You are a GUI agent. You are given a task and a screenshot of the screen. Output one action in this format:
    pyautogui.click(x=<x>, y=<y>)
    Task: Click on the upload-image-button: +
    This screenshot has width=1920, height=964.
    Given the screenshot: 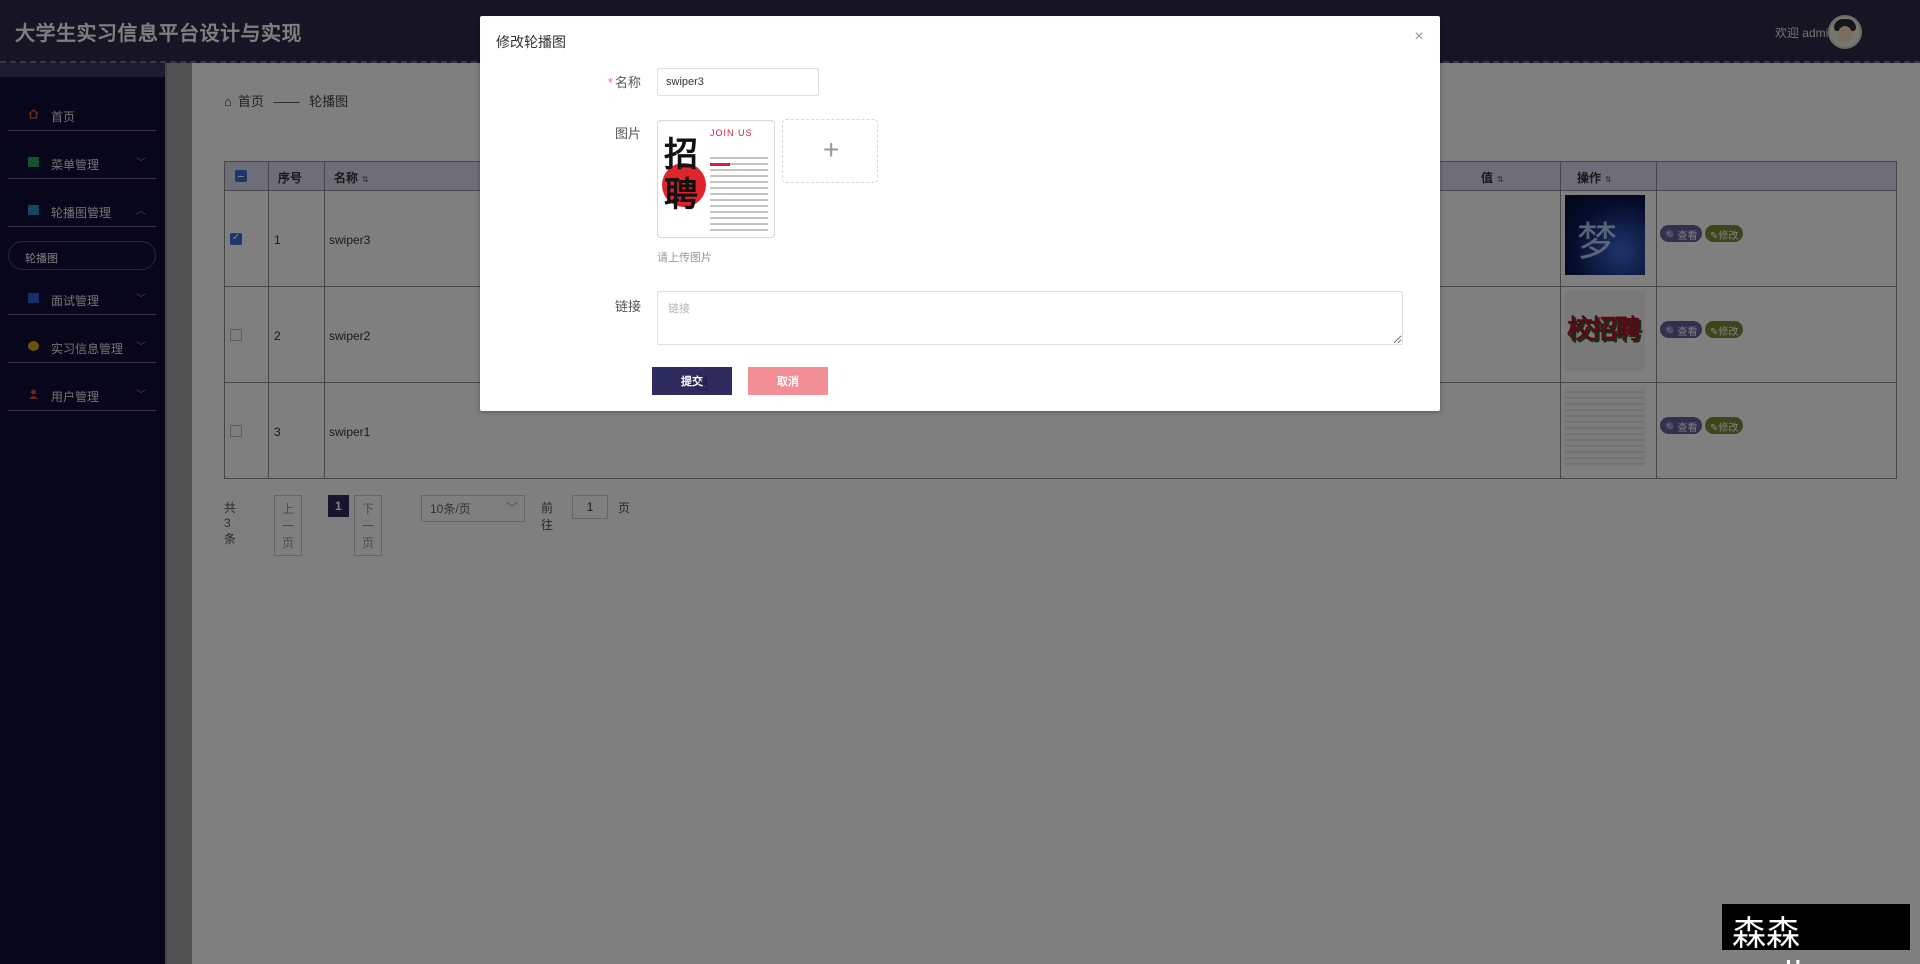 What is the action you would take?
    pyautogui.click(x=830, y=151)
    